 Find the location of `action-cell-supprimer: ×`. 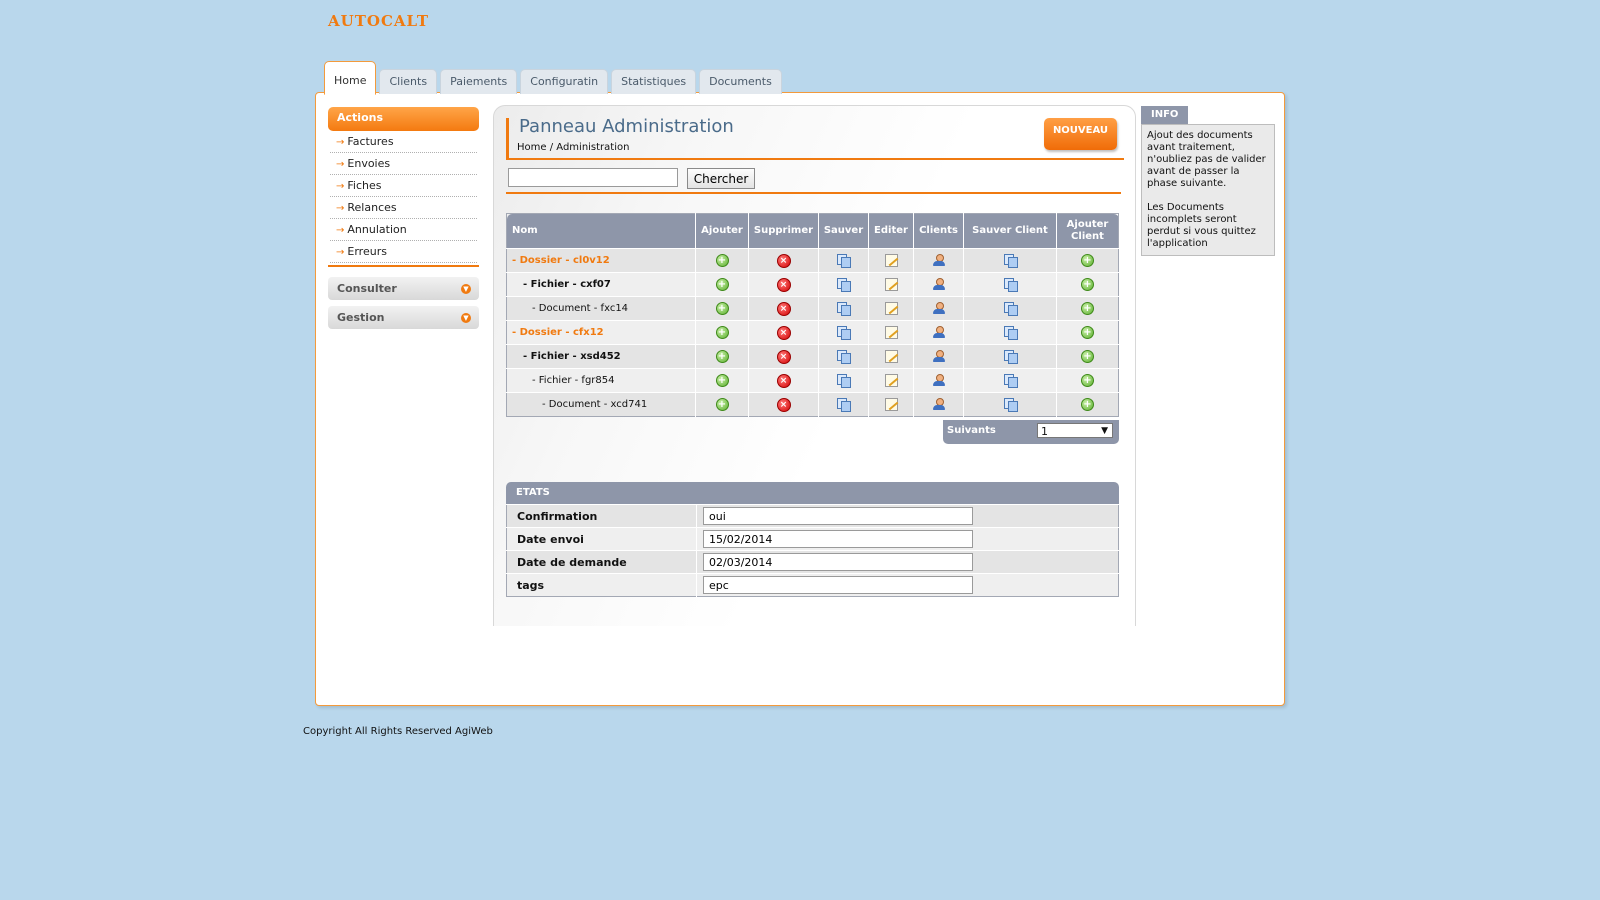

action-cell-supprimer: × is located at coordinates (783, 284).